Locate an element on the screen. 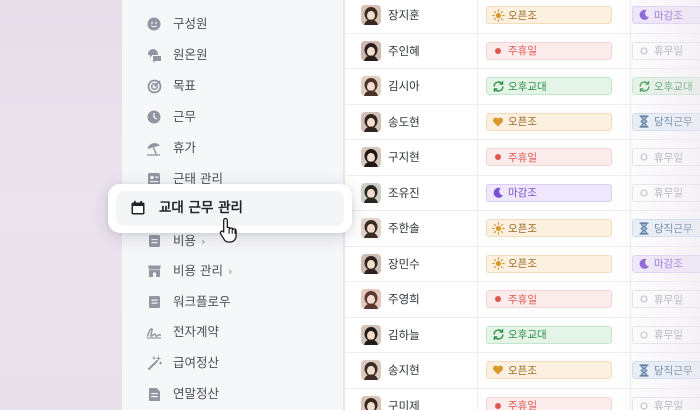 This screenshot has width=700, height=410. shift-badge-duty: 당직근무 is located at coordinates (666, 121).